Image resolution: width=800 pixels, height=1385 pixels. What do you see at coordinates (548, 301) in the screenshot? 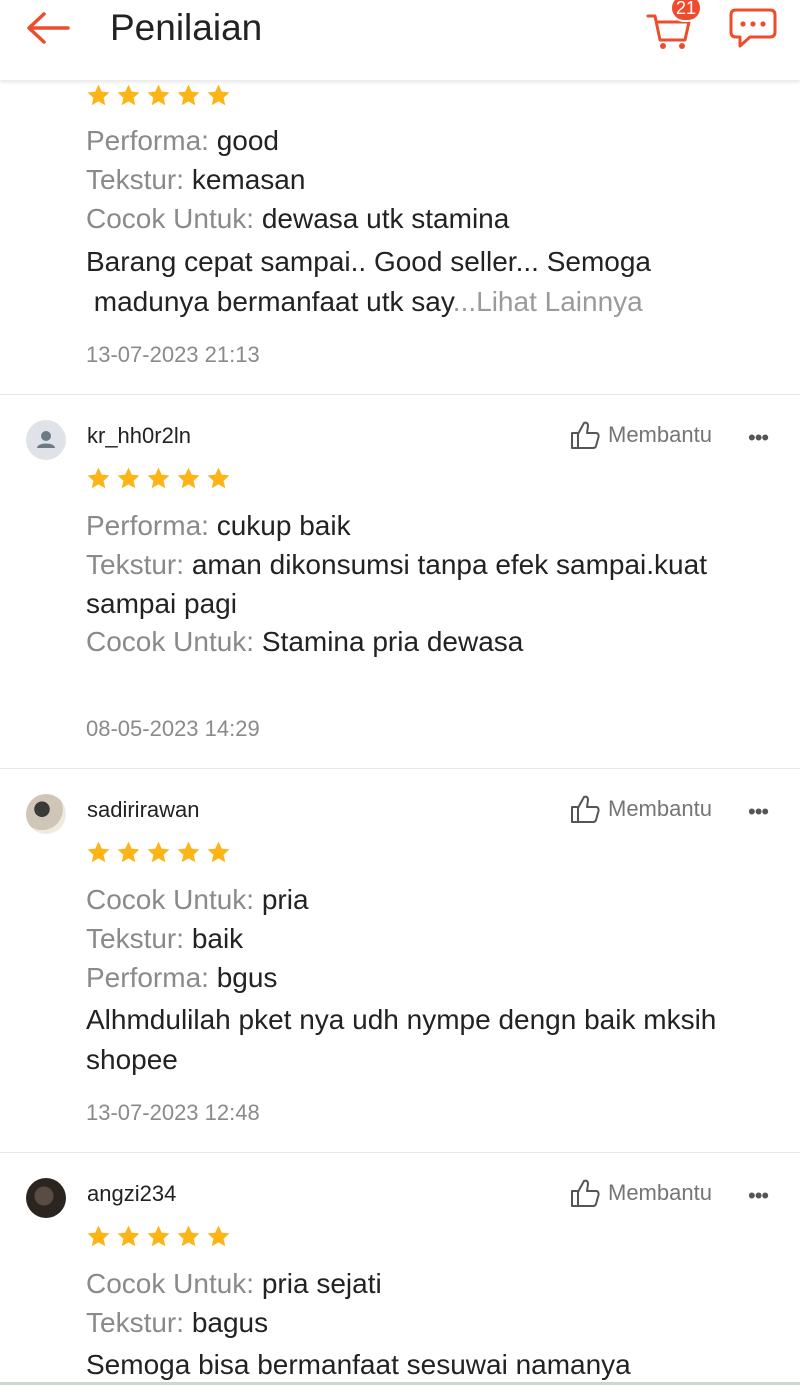
I see `see-more-link: ...Lihat Lainnya` at bounding box center [548, 301].